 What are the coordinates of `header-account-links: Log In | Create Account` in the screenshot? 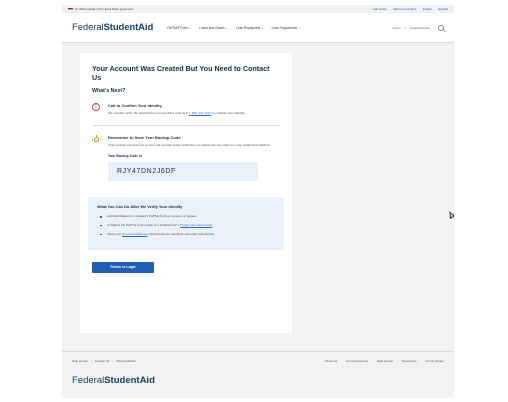 It's located at (418, 27).